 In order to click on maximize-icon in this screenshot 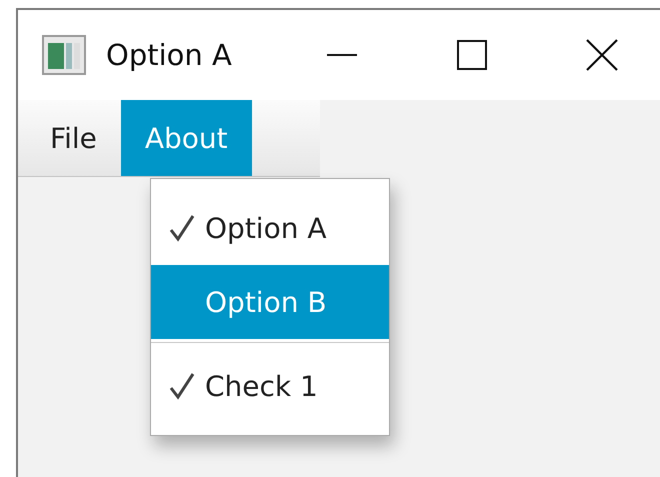, I will do `click(472, 55)`.